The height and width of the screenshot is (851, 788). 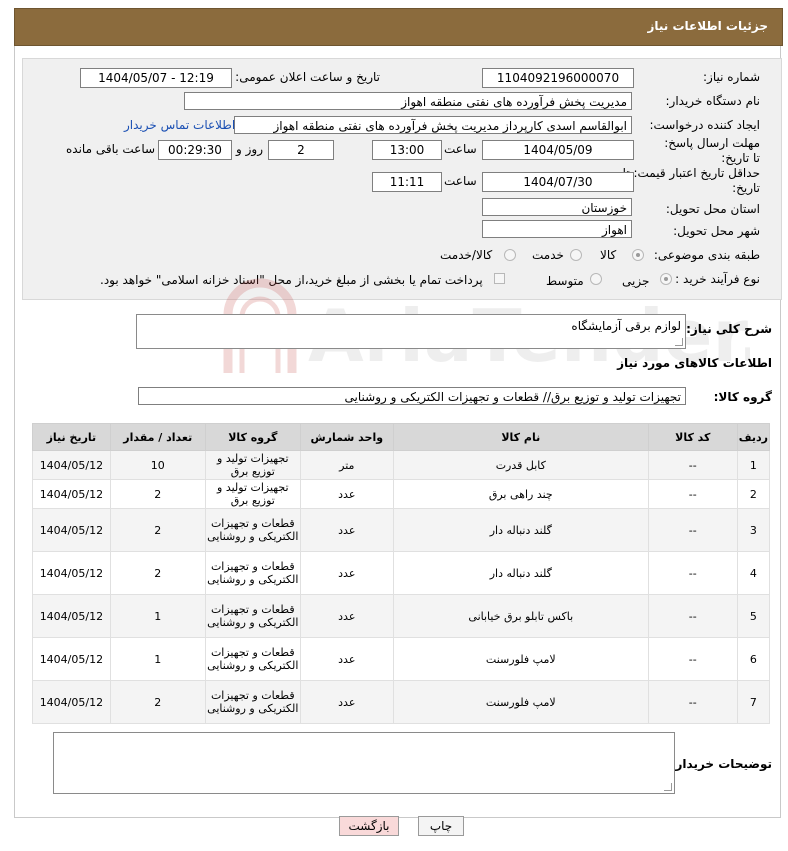 What do you see at coordinates (692, 437) in the screenshot?
I see `col-header-code: کد کالا` at bounding box center [692, 437].